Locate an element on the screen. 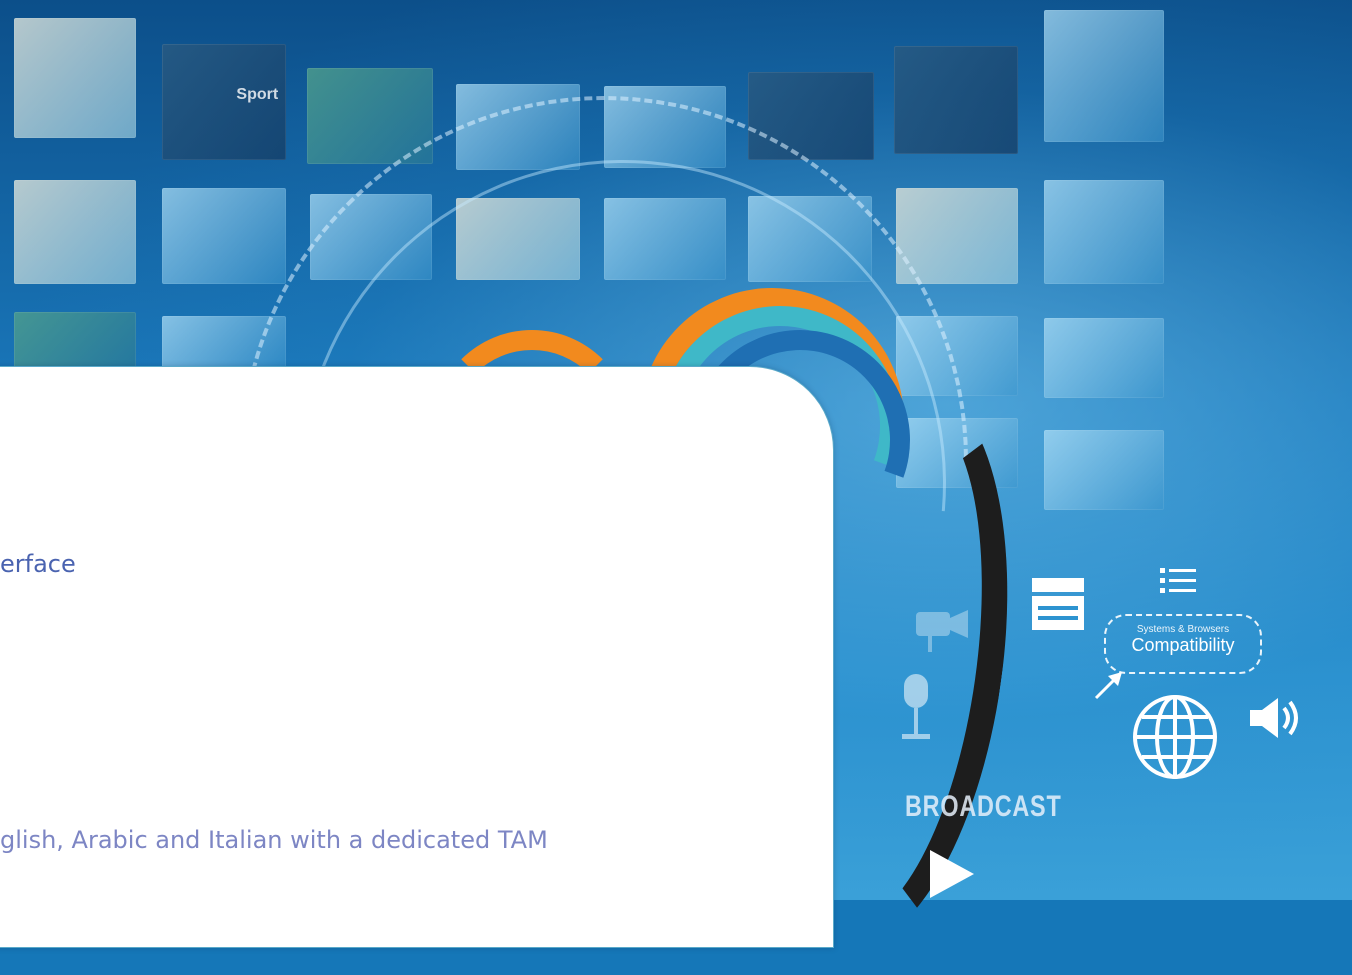 Image resolution: width=1352 pixels, height=975 pixels. camera-icon is located at coordinates (942, 631).